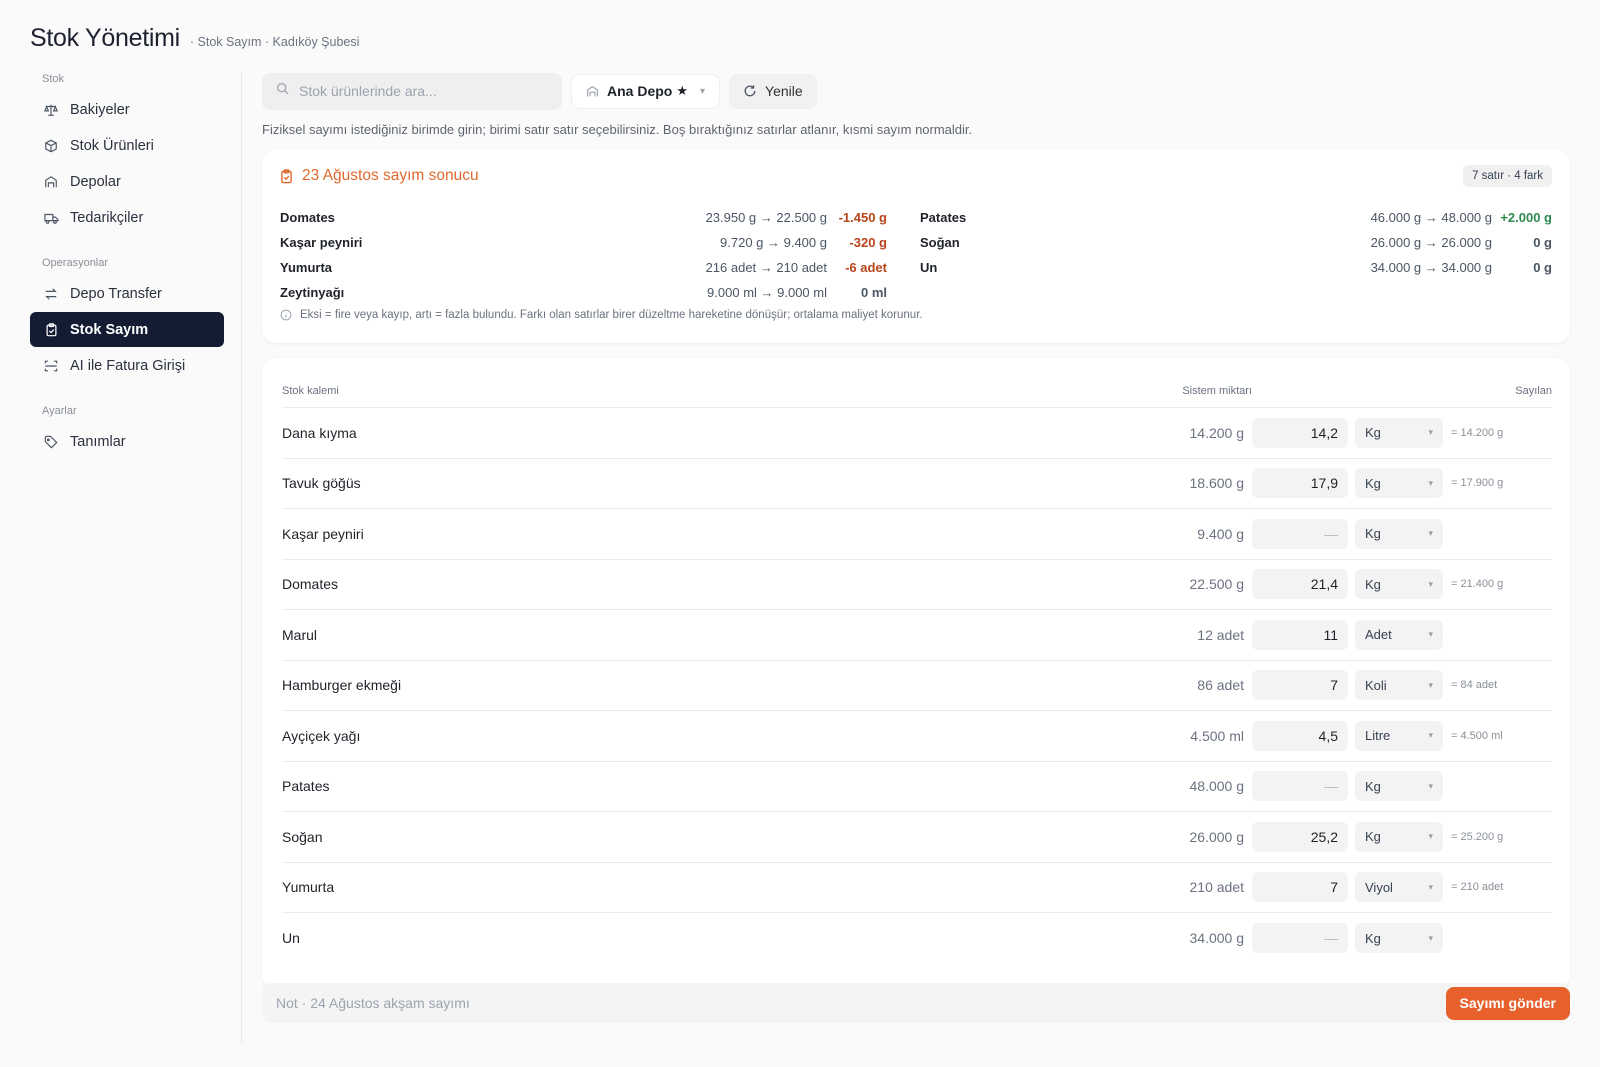 Image resolution: width=1600 pixels, height=1067 pixels. I want to click on sidebar-item-label: AI ile Fatura Girişi, so click(128, 365).